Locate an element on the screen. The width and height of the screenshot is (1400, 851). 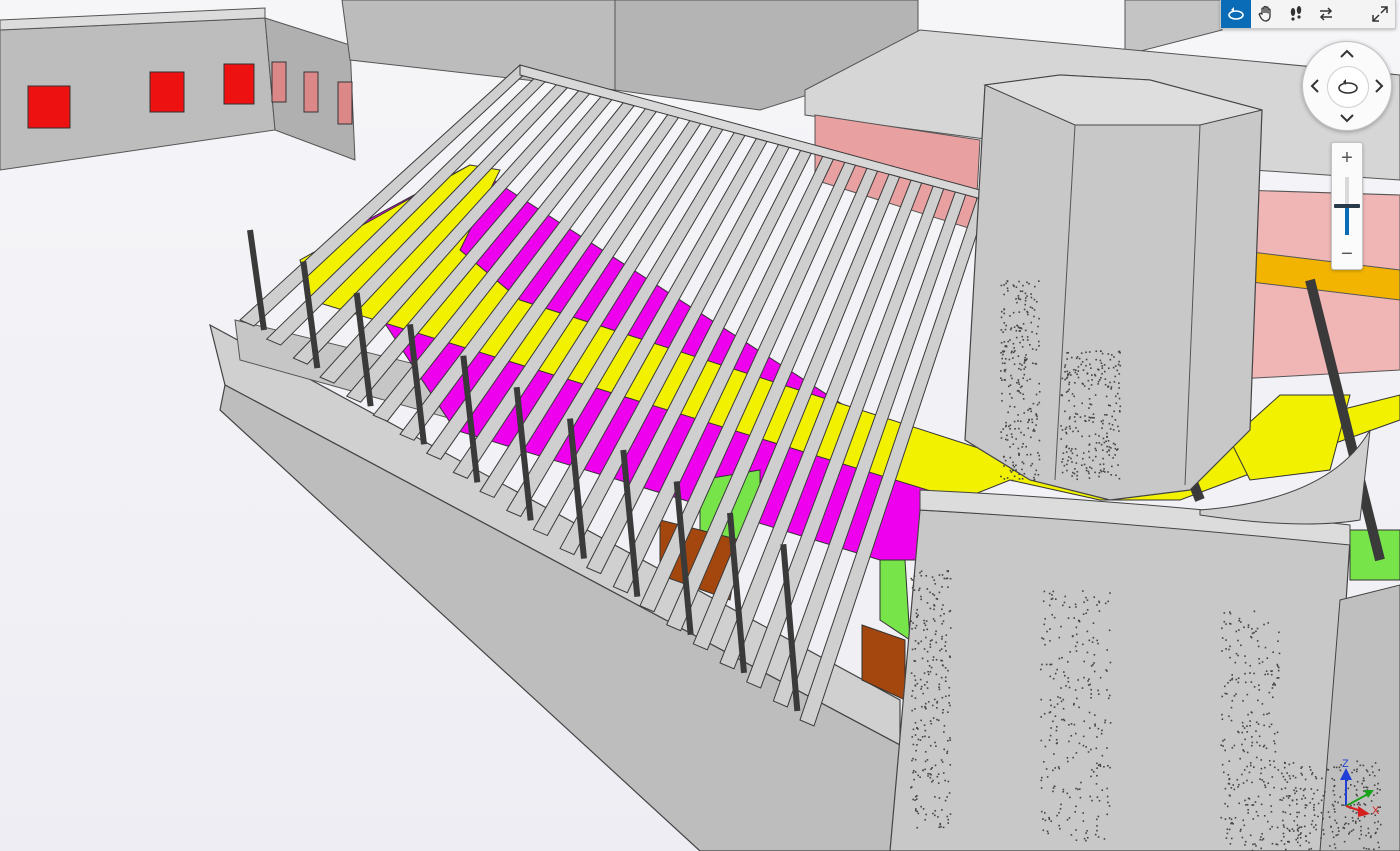
nav-center-orbit is located at coordinates (1348, 87).